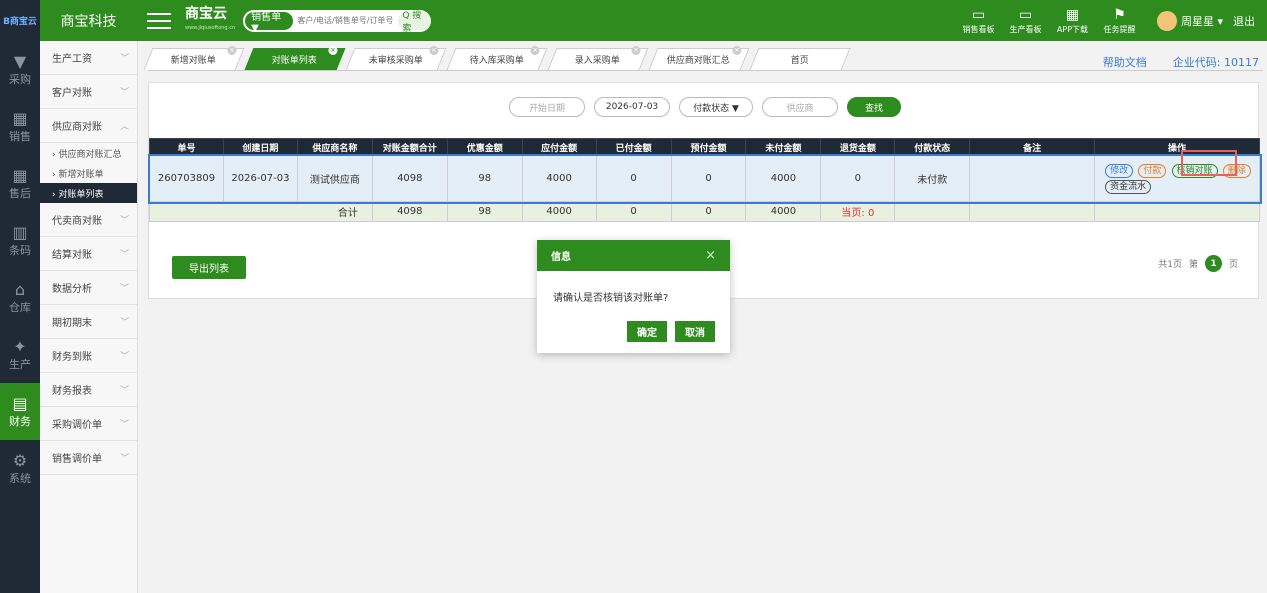  I want to click on search-input, so click(346, 20).